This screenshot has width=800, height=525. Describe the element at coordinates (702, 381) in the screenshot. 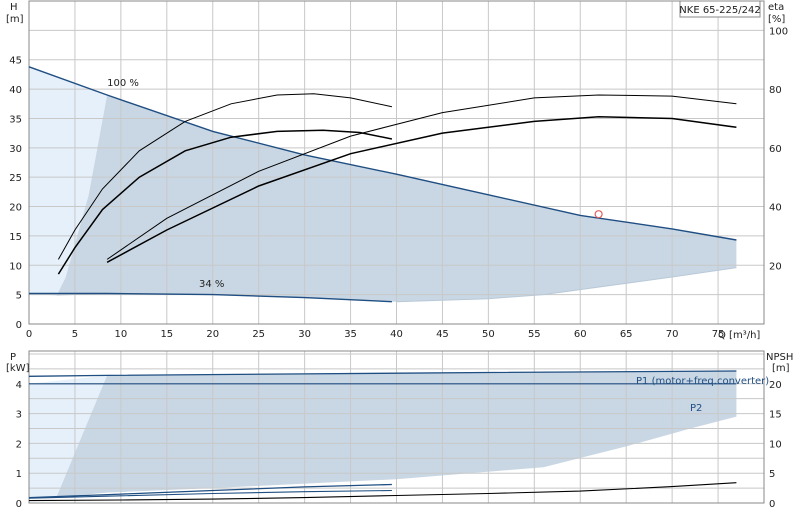

I see `p1-series-label: P1 (motor+freq.converter)` at that location.